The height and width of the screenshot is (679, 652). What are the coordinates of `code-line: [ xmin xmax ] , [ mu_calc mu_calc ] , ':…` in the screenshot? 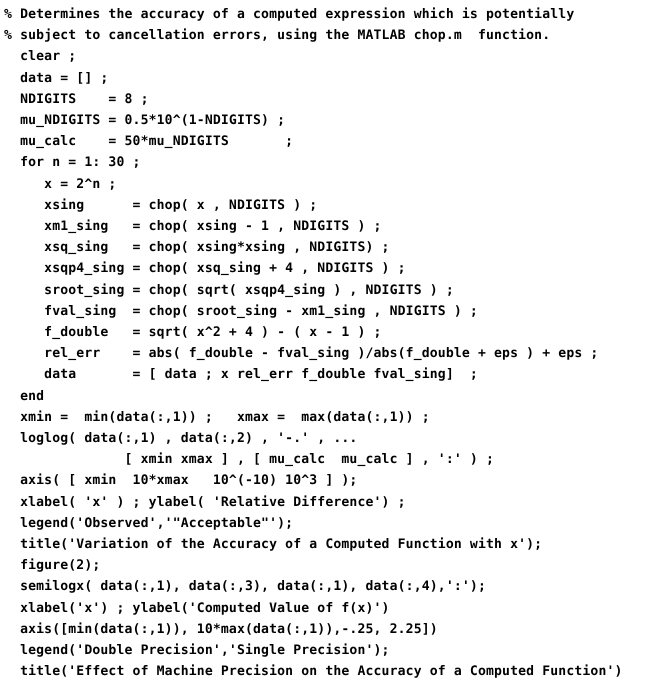 It's located at (249, 460).